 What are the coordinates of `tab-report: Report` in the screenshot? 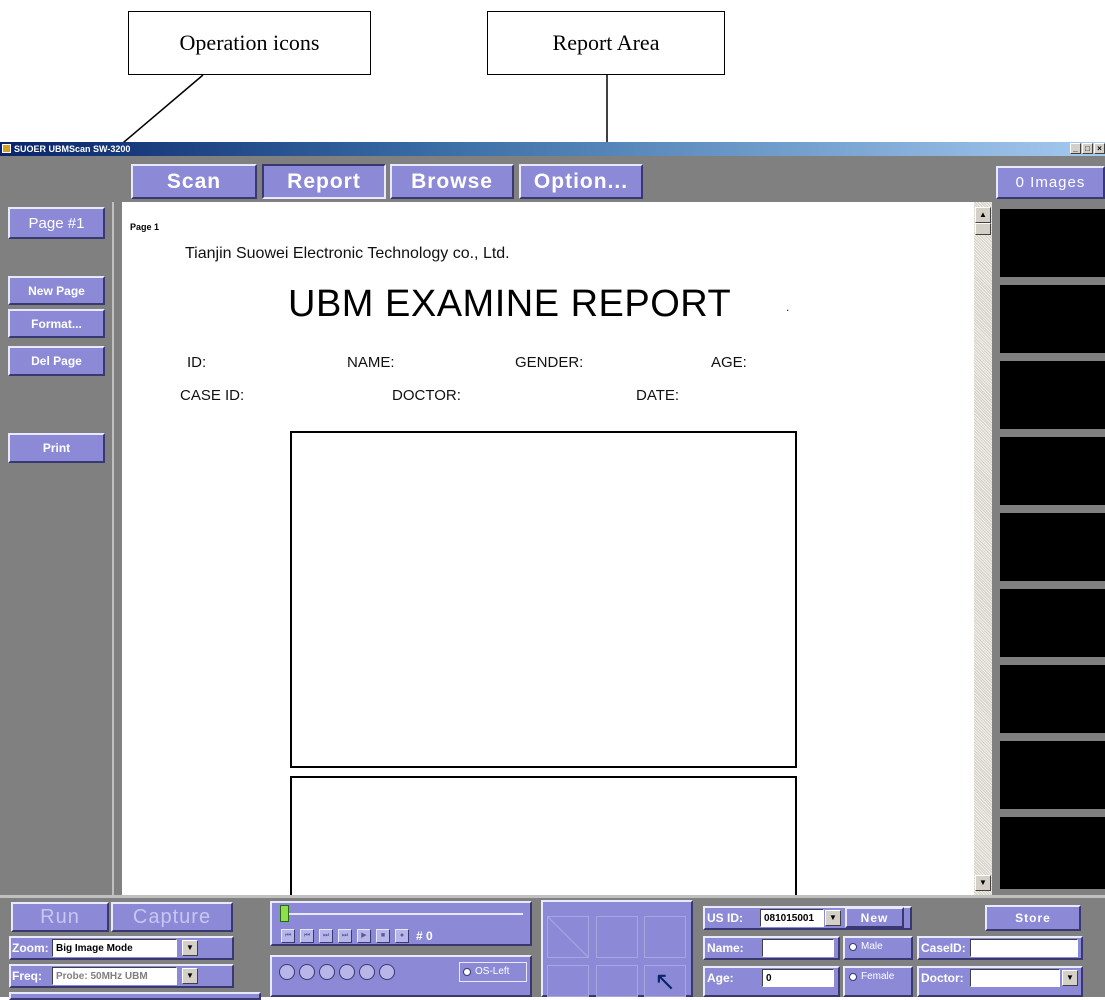 It's located at (324, 181).